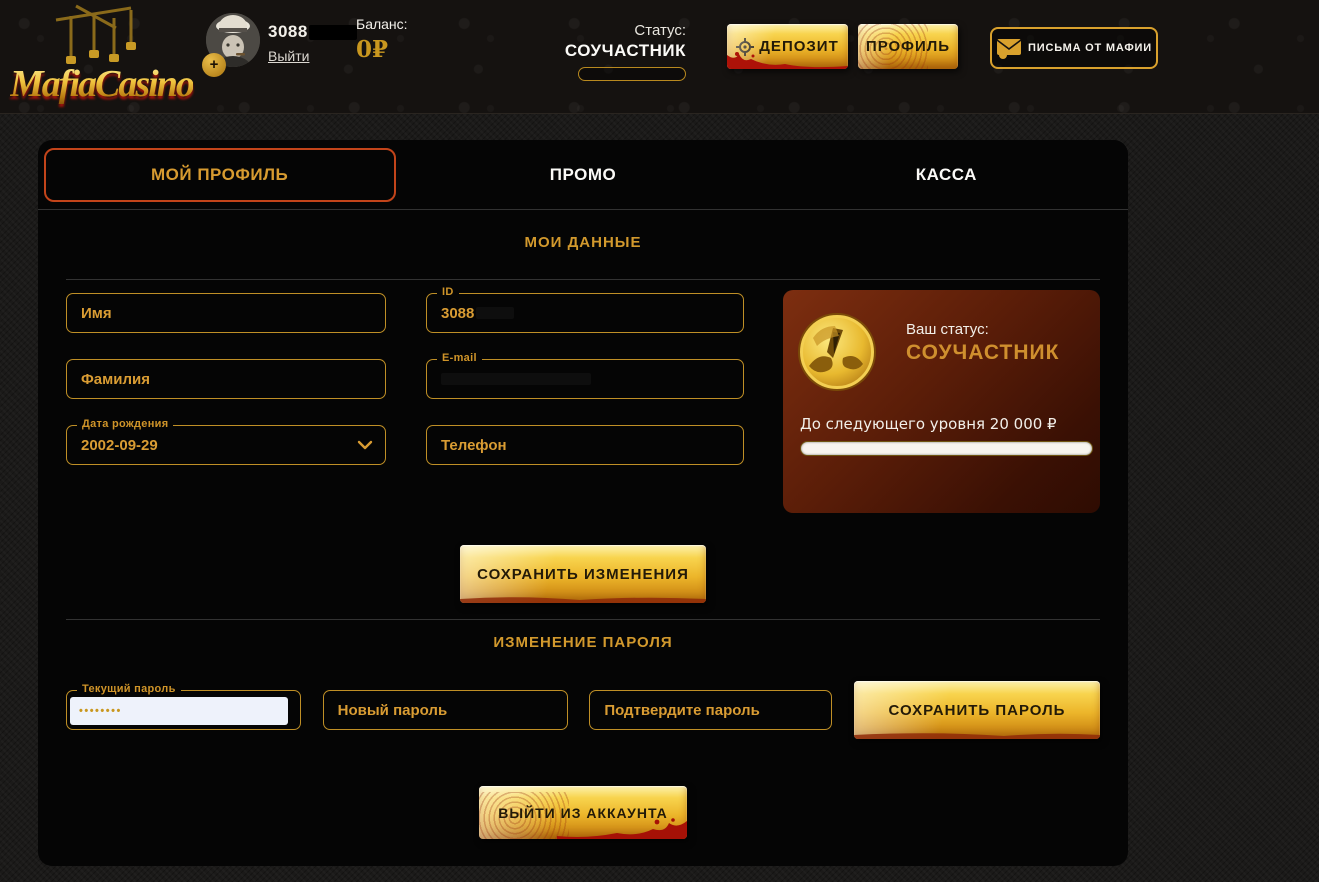 The height and width of the screenshot is (882, 1319). Describe the element at coordinates (365, 445) in the screenshot. I see `chevron-down-icon` at that location.